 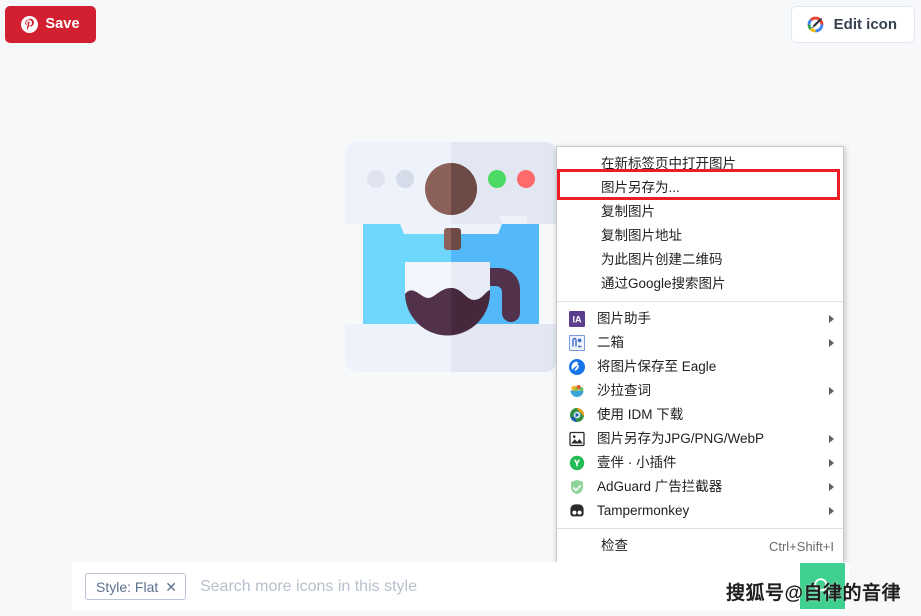 I want to click on menu-item-inspect: 检查 Ctrl+Shift+I, so click(x=700, y=546).